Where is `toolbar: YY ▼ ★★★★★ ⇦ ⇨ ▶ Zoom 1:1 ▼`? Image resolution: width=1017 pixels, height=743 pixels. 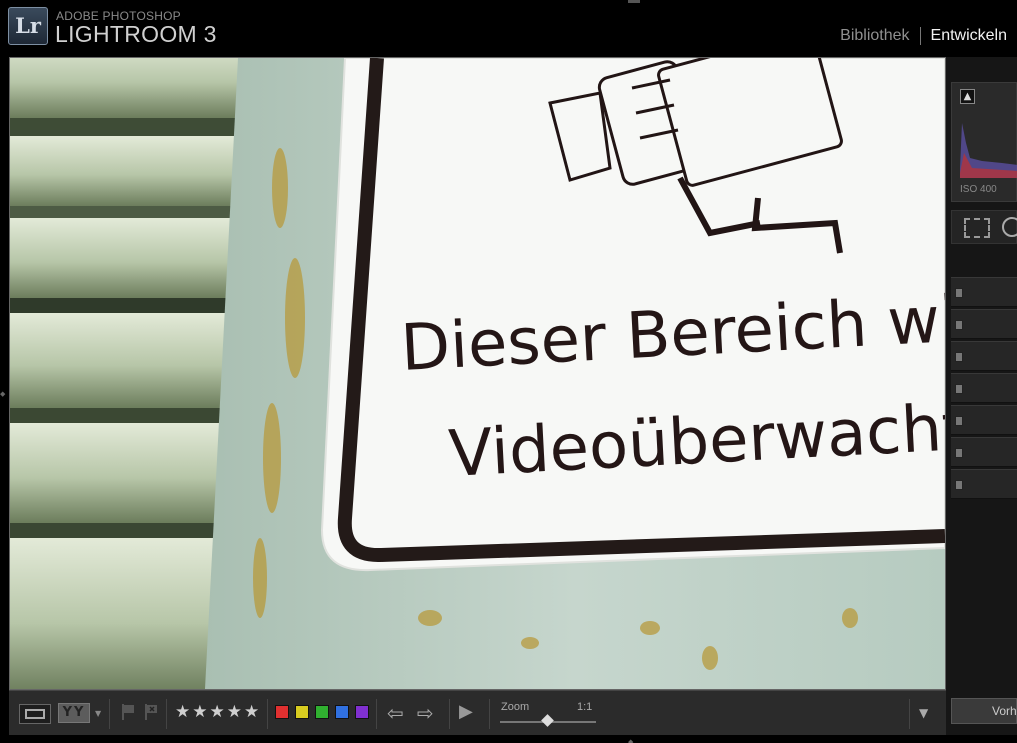 toolbar: YY ▼ ★★★★★ ⇦ ⇨ ▶ Zoom 1:1 ▼ is located at coordinates (477, 712).